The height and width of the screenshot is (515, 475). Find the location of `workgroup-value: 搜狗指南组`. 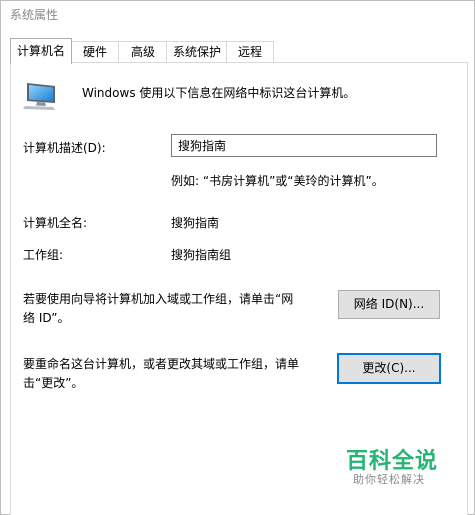

workgroup-value: 搜狗指南组 is located at coordinates (201, 255).